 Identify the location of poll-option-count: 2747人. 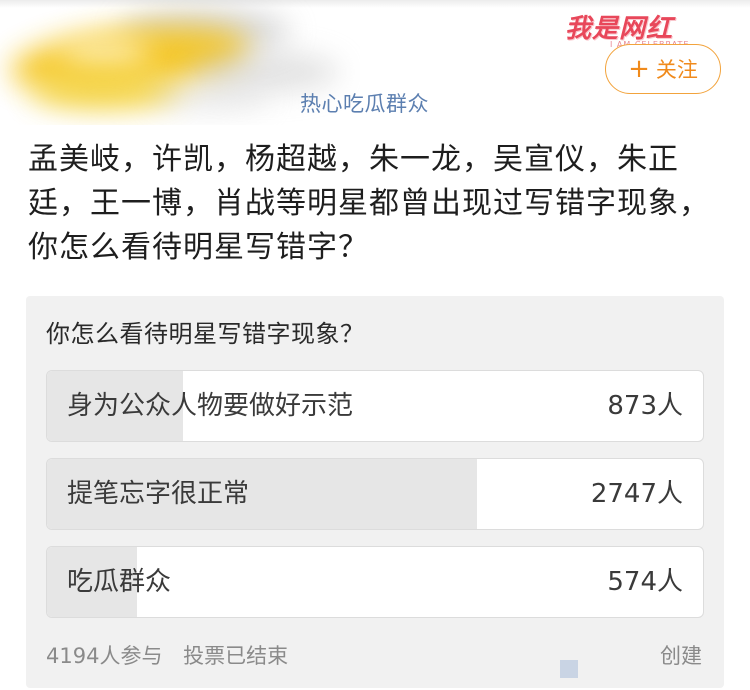
(636, 494).